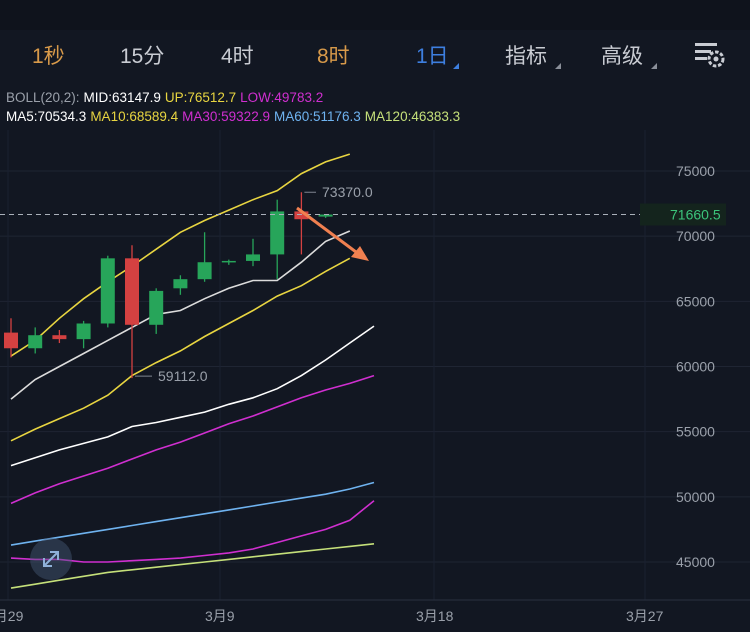 This screenshot has width=750, height=632. What do you see at coordinates (695, 215) in the screenshot?
I see `last-price-label: 71660.5` at bounding box center [695, 215].